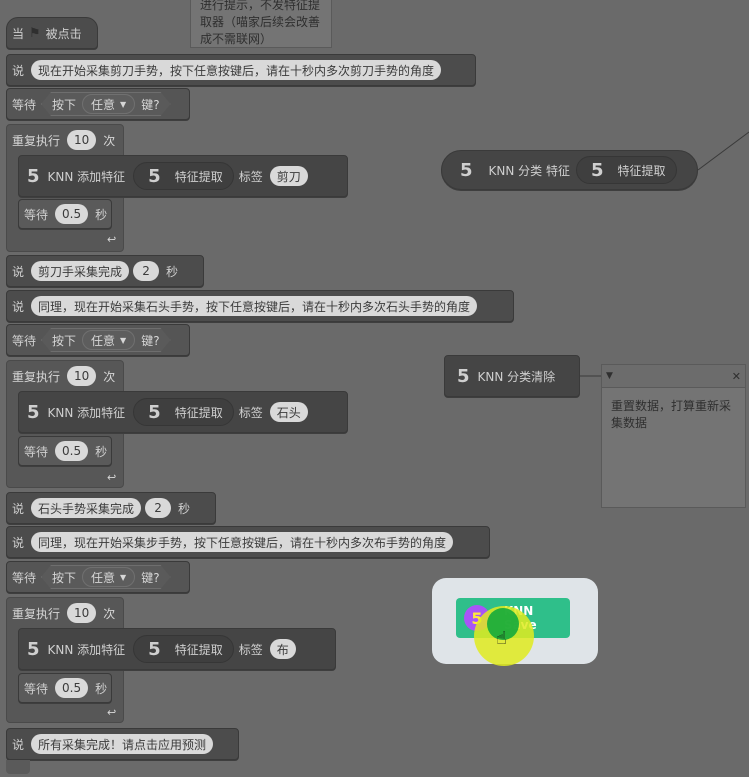 This screenshot has height=777, width=749. What do you see at coordinates (282, 649) in the screenshot?
I see `tag-input: 布` at bounding box center [282, 649].